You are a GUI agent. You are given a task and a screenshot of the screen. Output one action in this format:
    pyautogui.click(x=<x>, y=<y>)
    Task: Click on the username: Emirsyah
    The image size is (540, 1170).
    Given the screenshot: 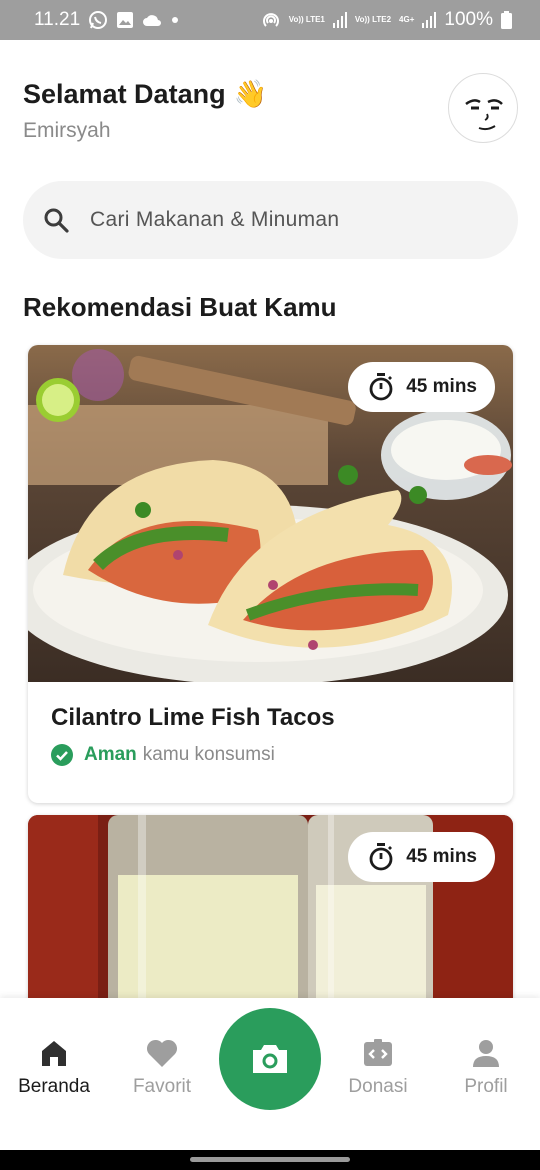 What is the action you would take?
    pyautogui.click(x=67, y=130)
    